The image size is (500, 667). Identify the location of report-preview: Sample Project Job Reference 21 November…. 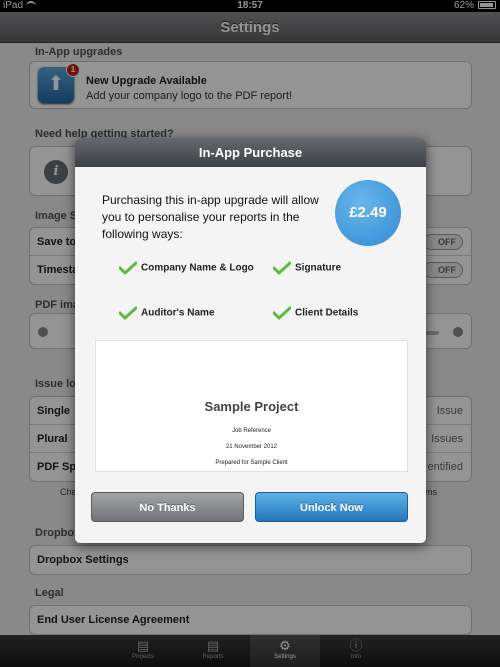
(251, 406).